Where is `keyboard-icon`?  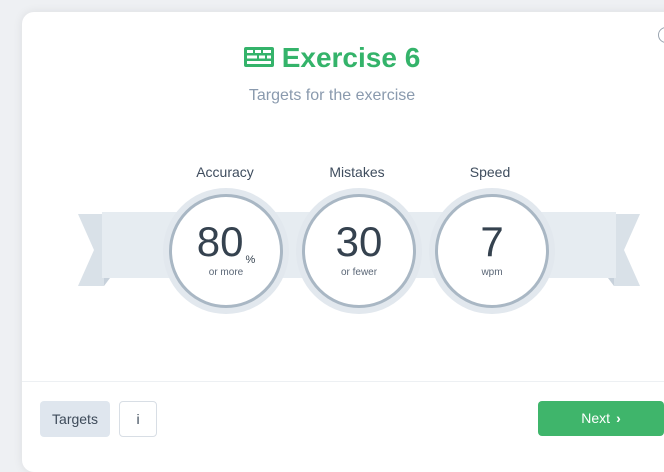 keyboard-icon is located at coordinates (258, 58).